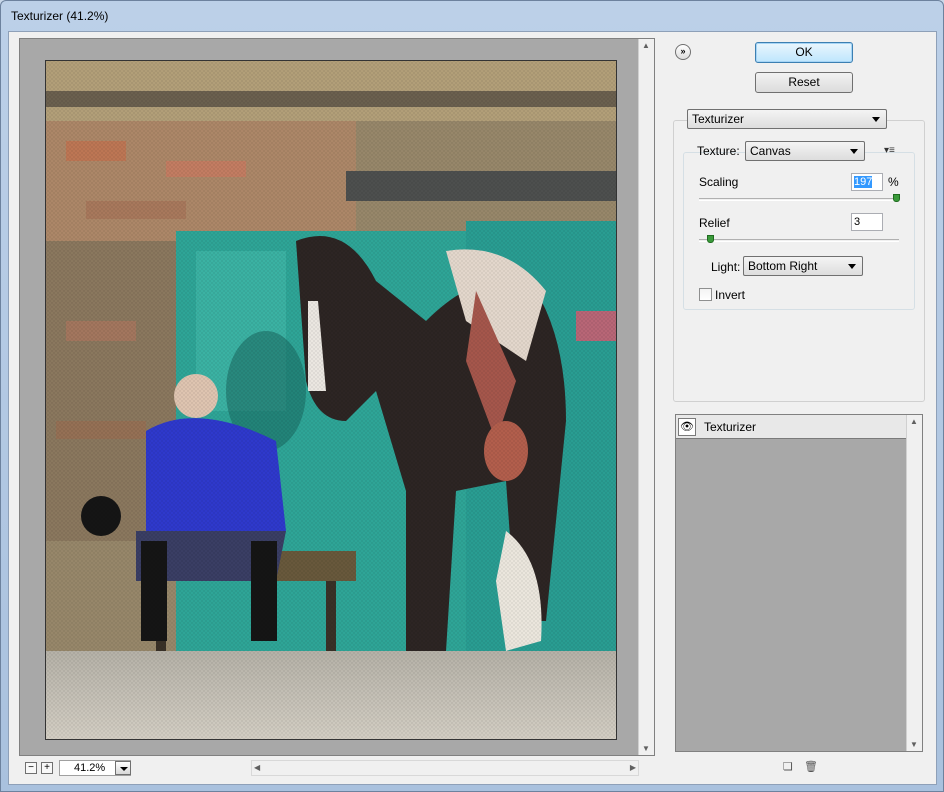 This screenshot has width=944, height=792. Describe the element at coordinates (714, 223) in the screenshot. I see `relief-label: Relief` at that location.